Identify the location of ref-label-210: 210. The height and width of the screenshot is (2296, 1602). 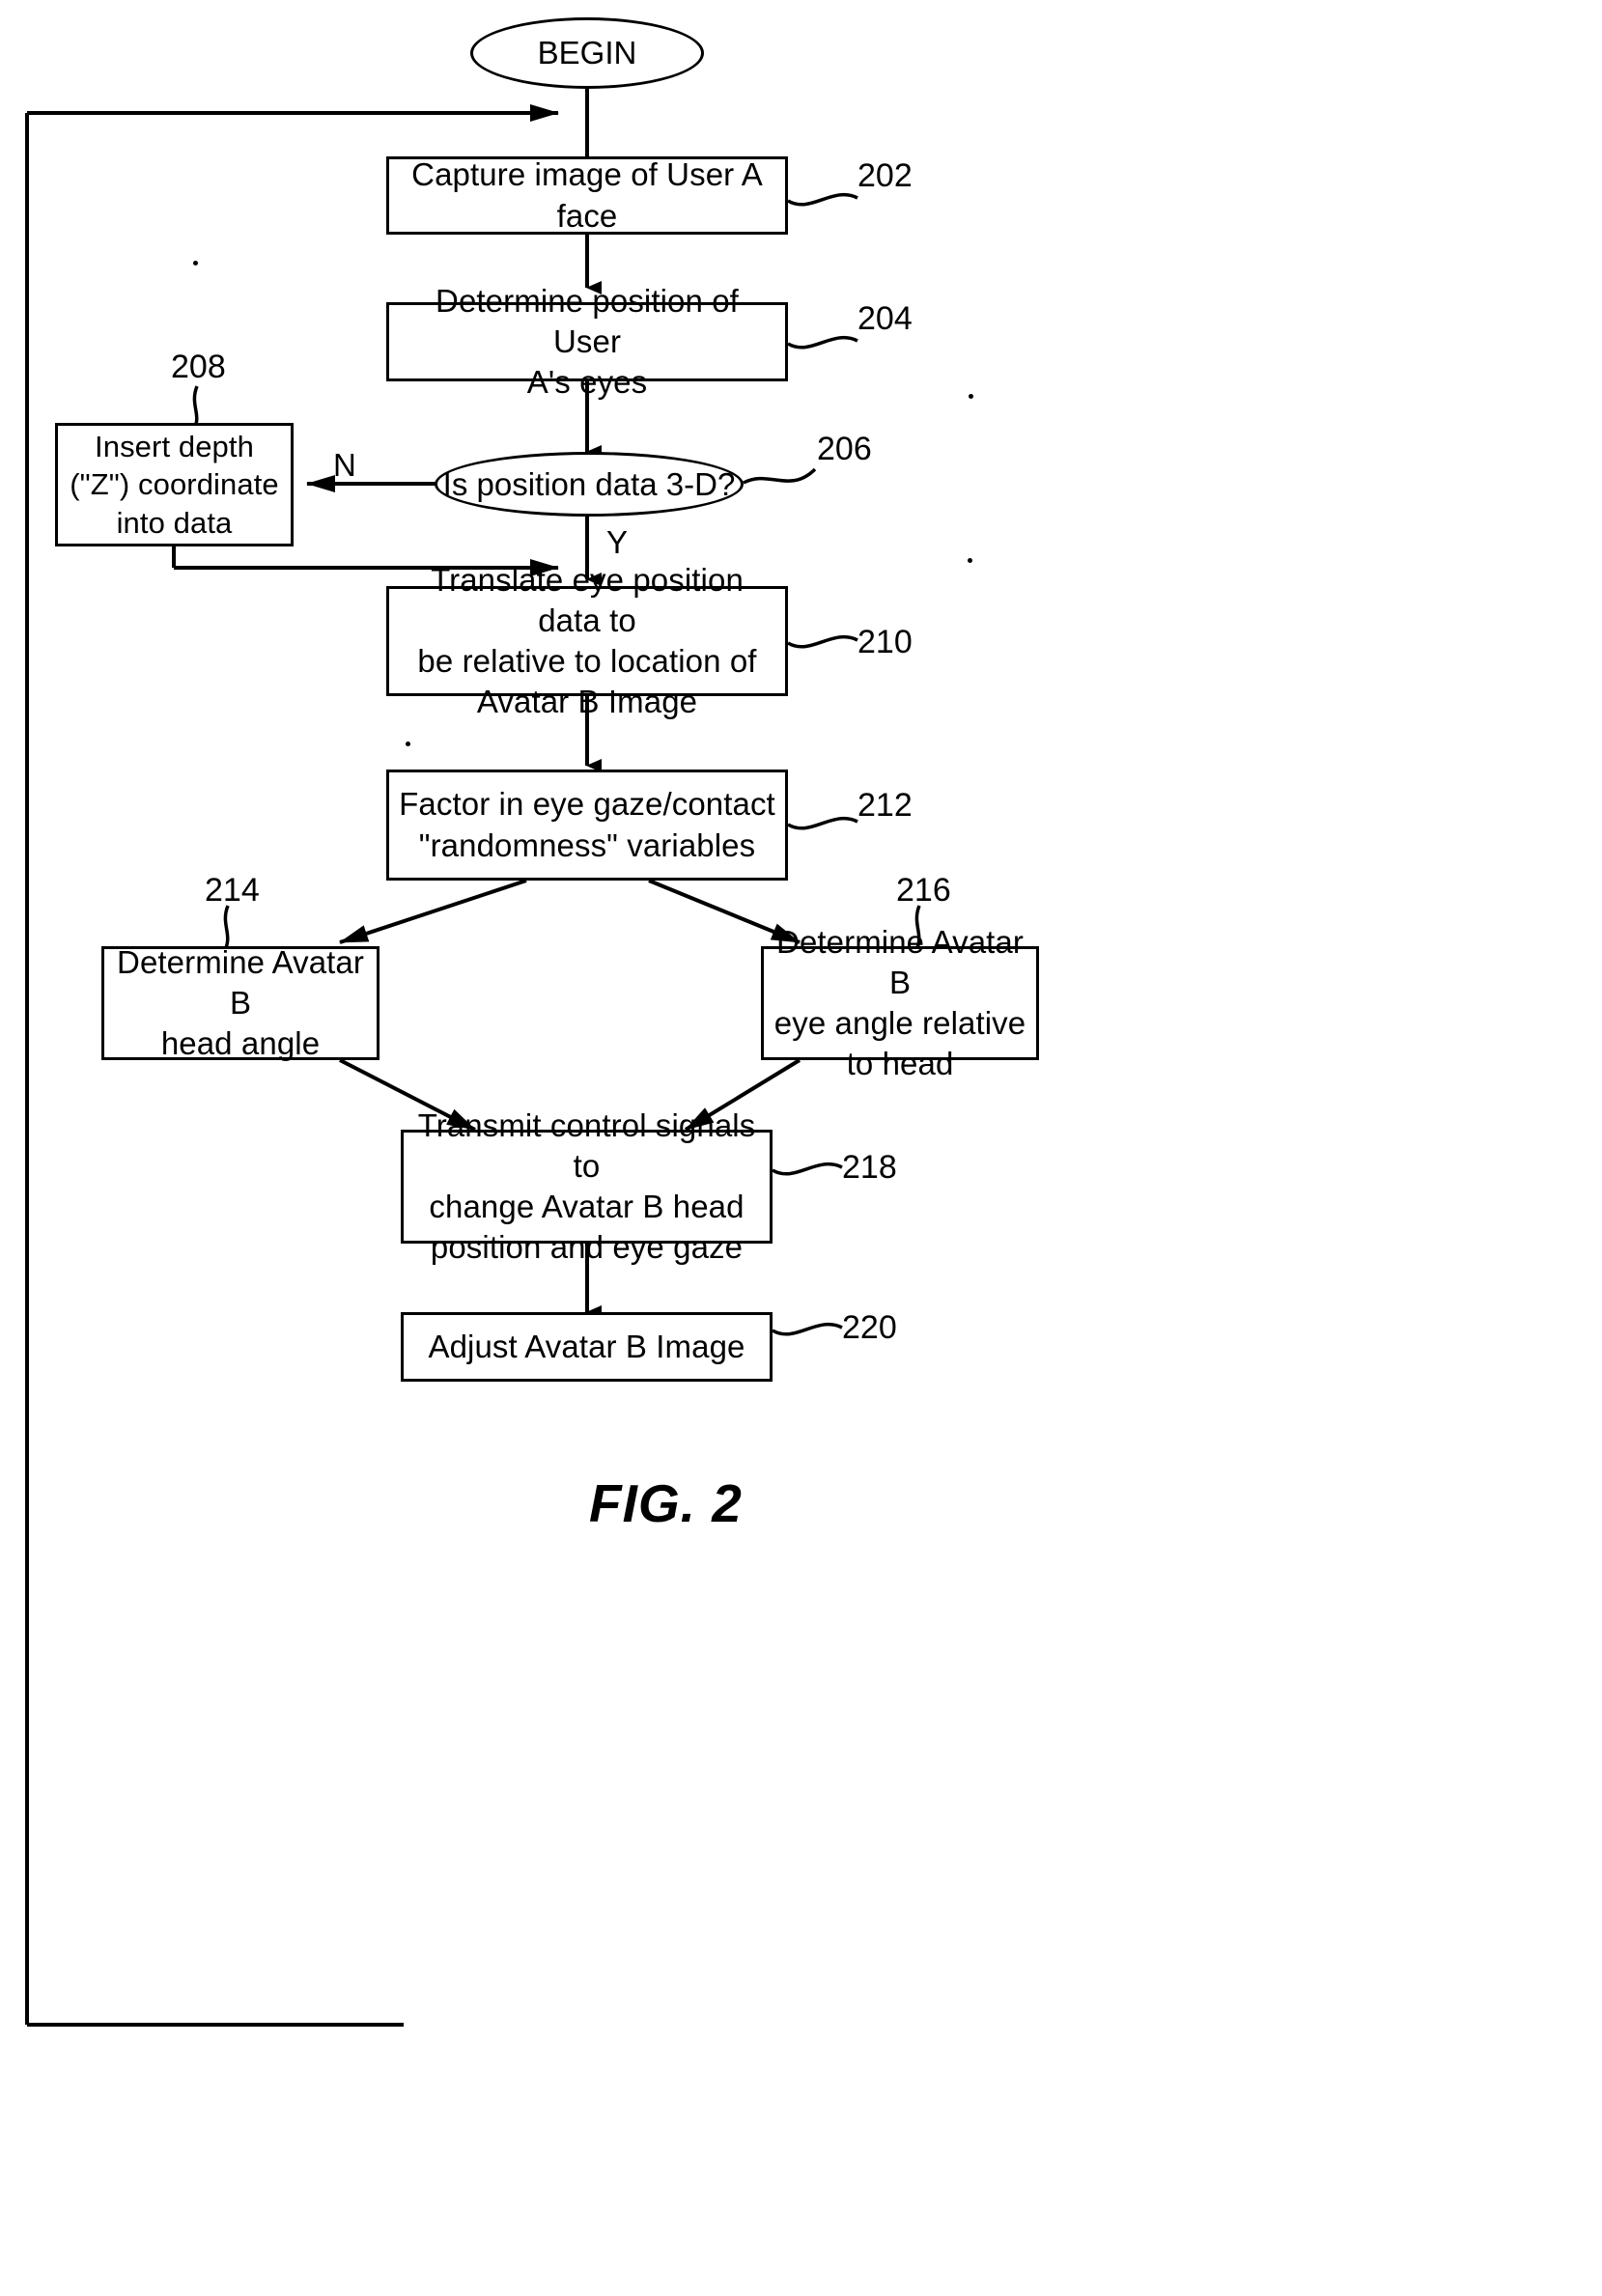
(885, 642).